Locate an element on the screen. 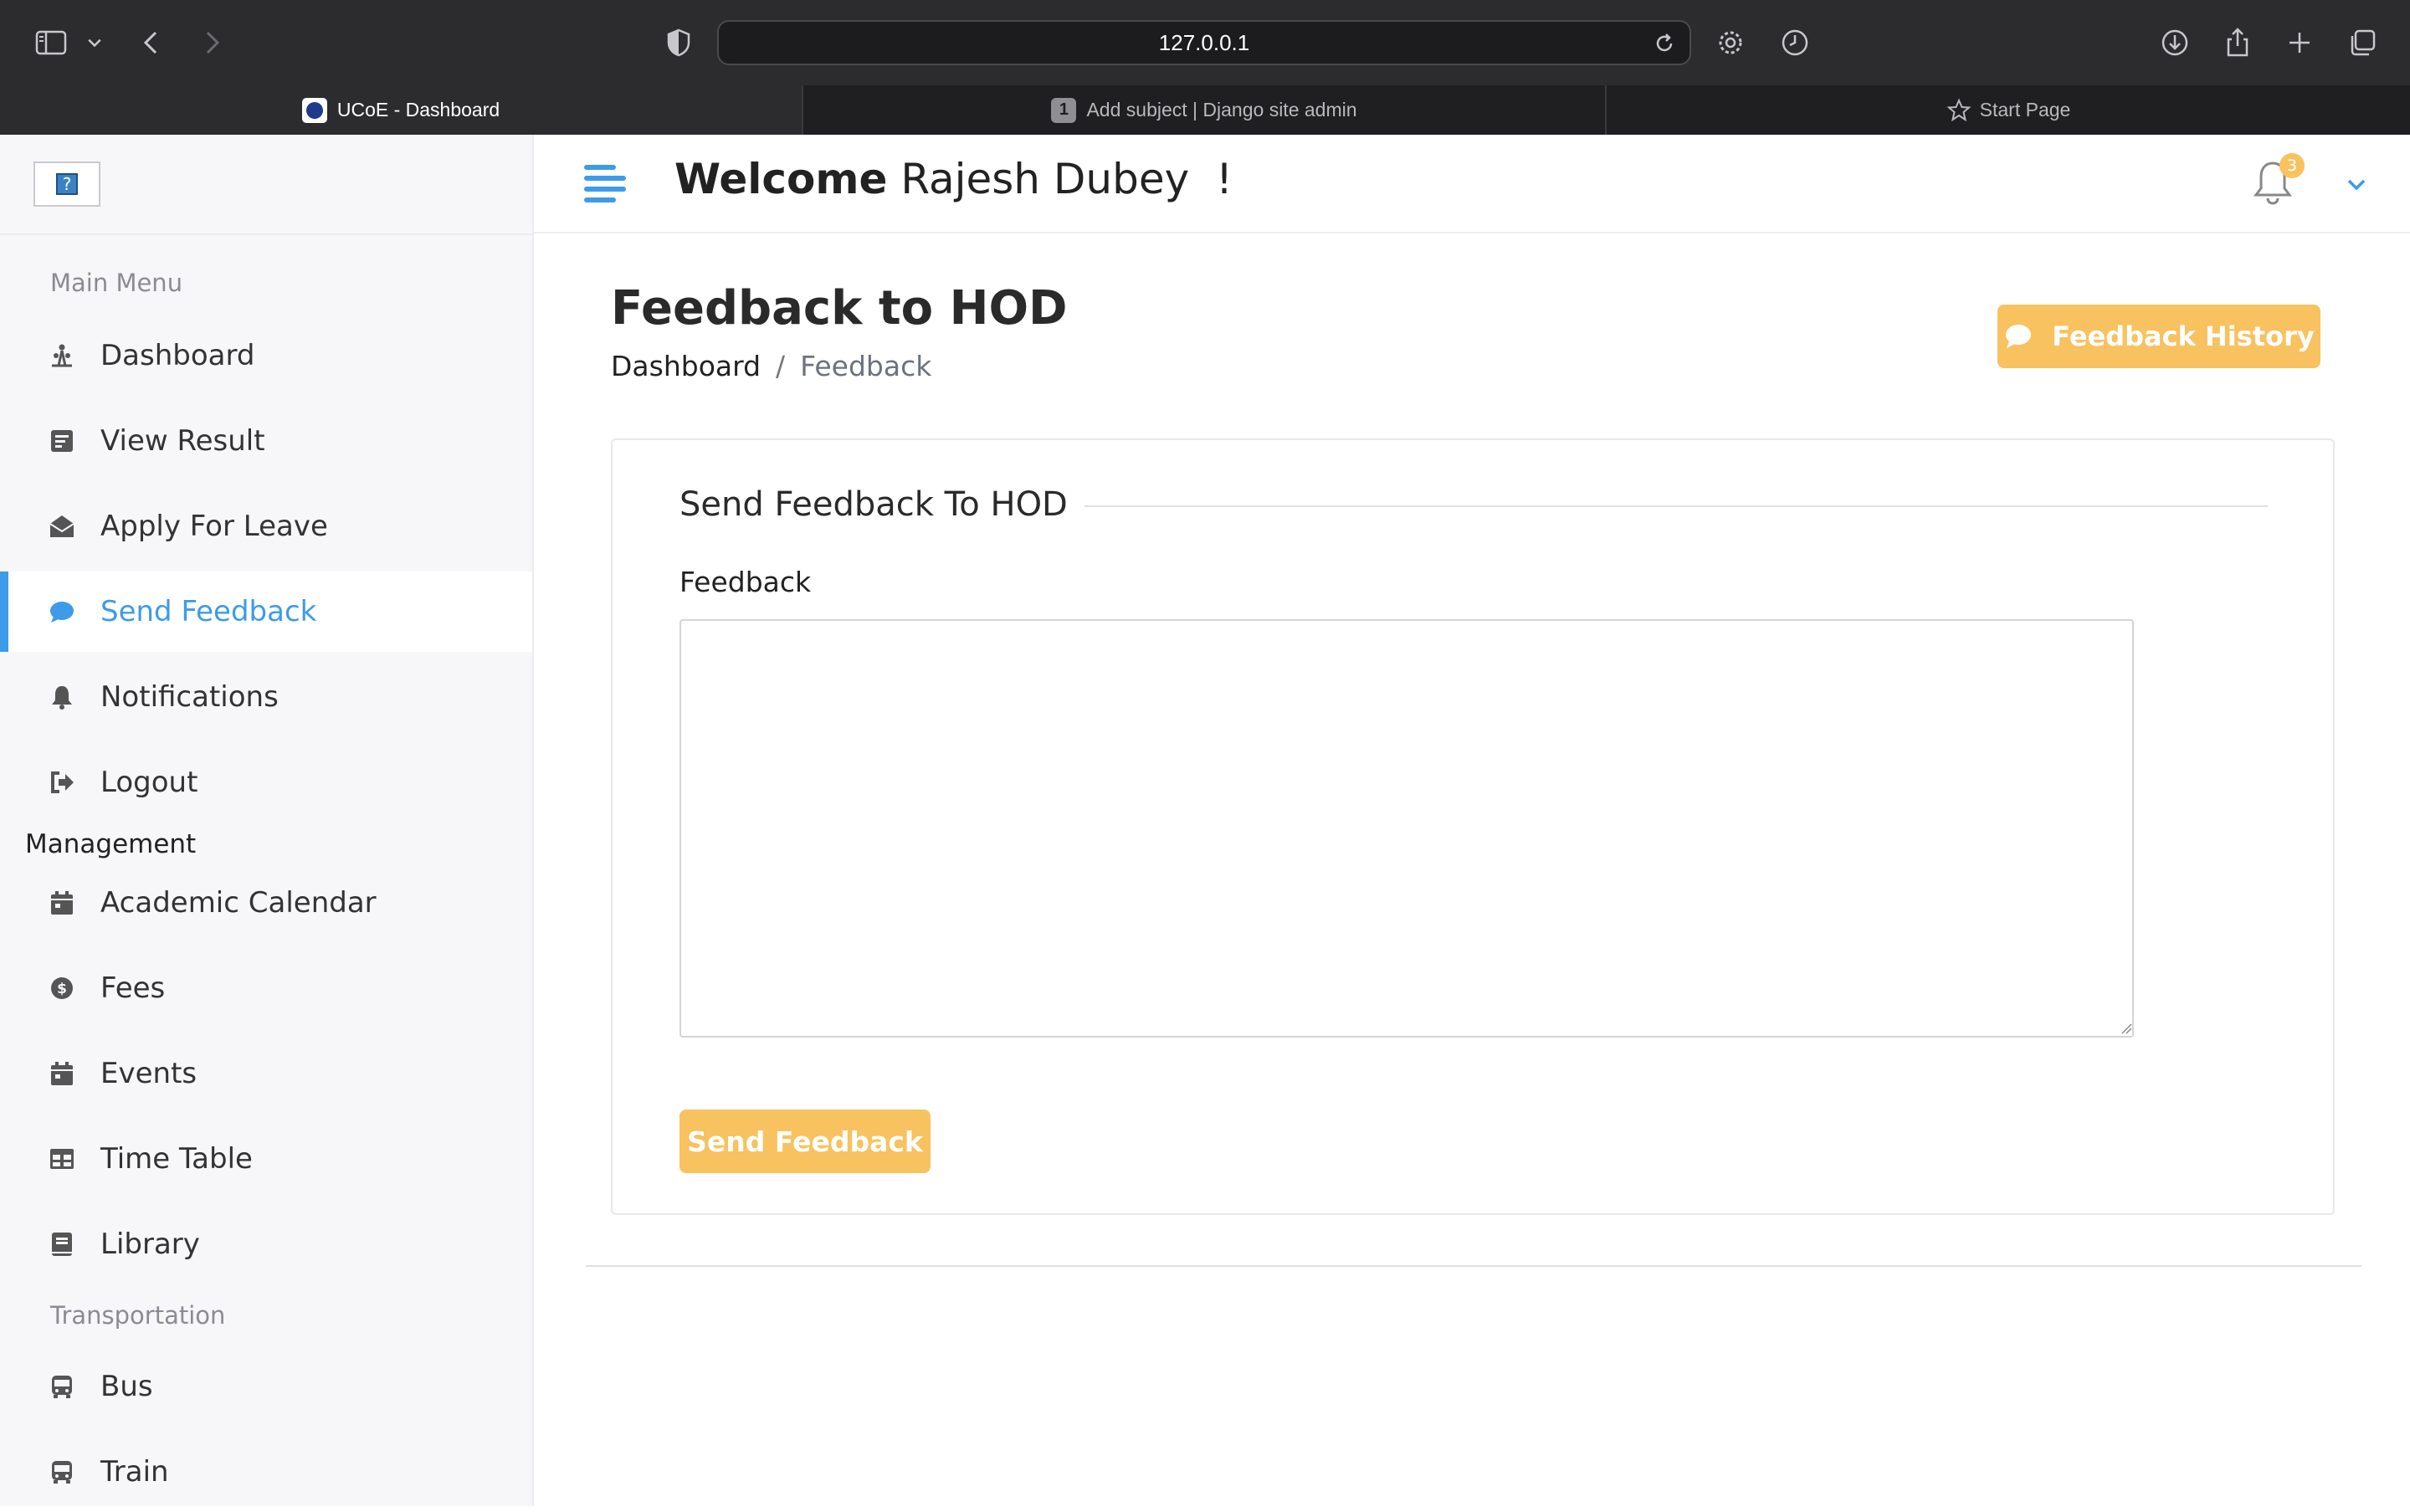 This screenshot has height=1512, width=2410. history-clock-icon is located at coordinates (1795, 43).